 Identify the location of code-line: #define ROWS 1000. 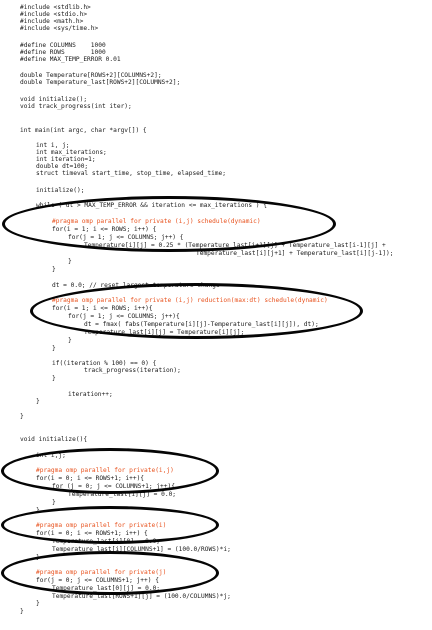
(63, 52).